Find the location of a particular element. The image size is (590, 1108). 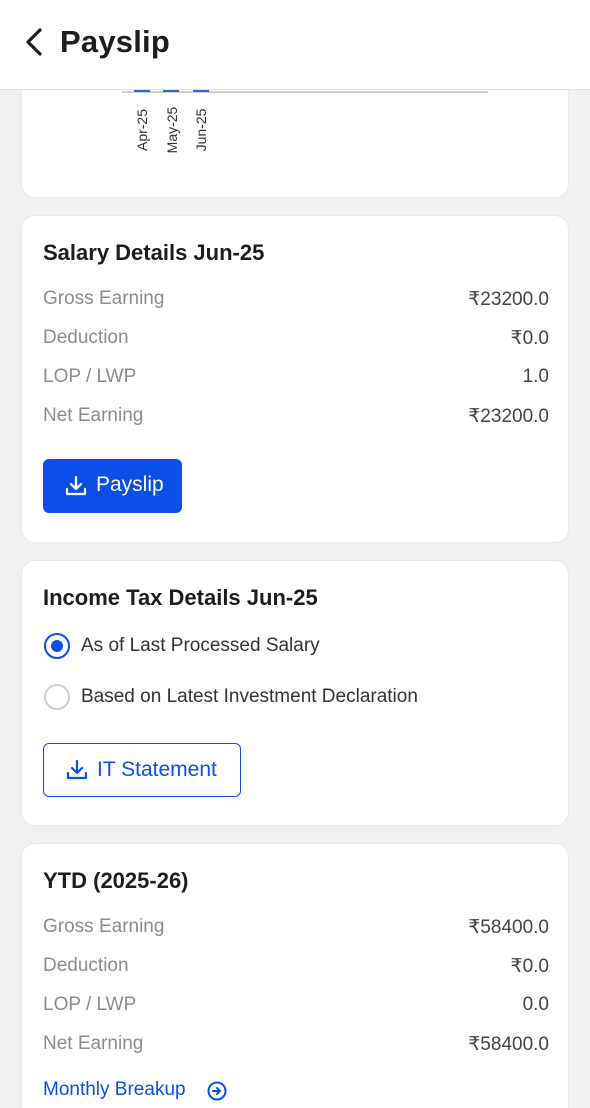

radio-selected-icon is located at coordinates (57, 646).